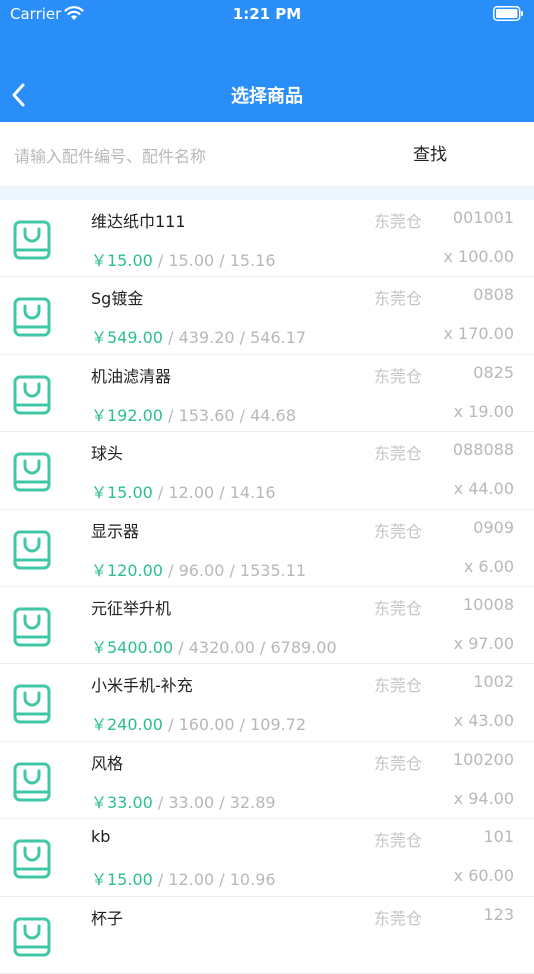 This screenshot has height=974, width=534. What do you see at coordinates (267, 61) in the screenshot?
I see `navigation-header: Carrier 1:21 PM 选择商品` at bounding box center [267, 61].